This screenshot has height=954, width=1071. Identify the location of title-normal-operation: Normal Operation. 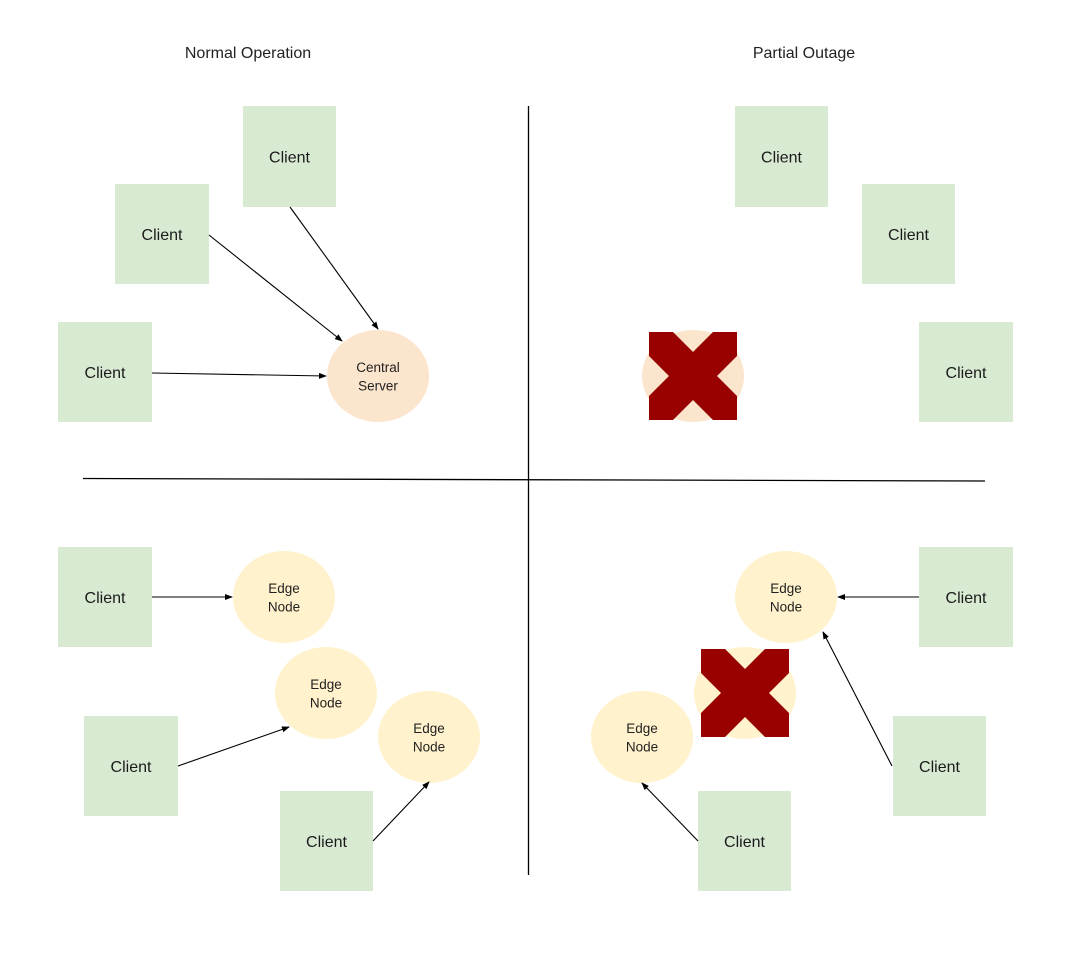
(248, 53).